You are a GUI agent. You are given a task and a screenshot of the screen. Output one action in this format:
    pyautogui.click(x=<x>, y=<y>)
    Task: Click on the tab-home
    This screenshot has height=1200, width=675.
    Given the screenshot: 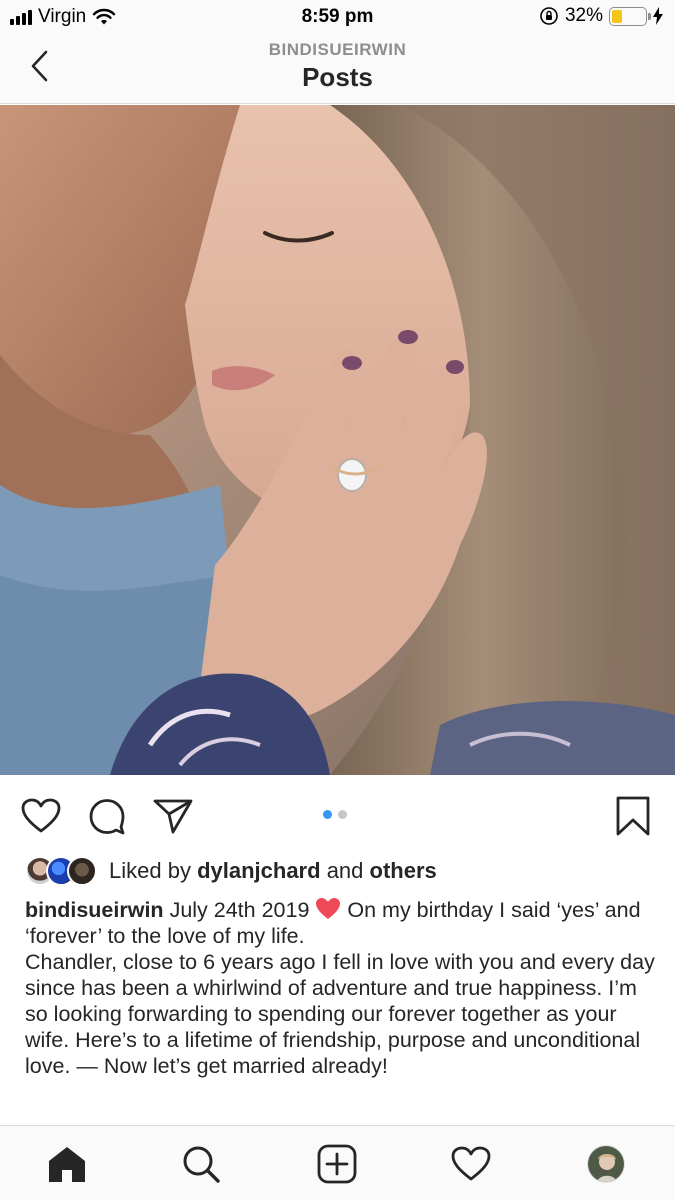 What is the action you would take?
    pyautogui.click(x=67, y=1164)
    